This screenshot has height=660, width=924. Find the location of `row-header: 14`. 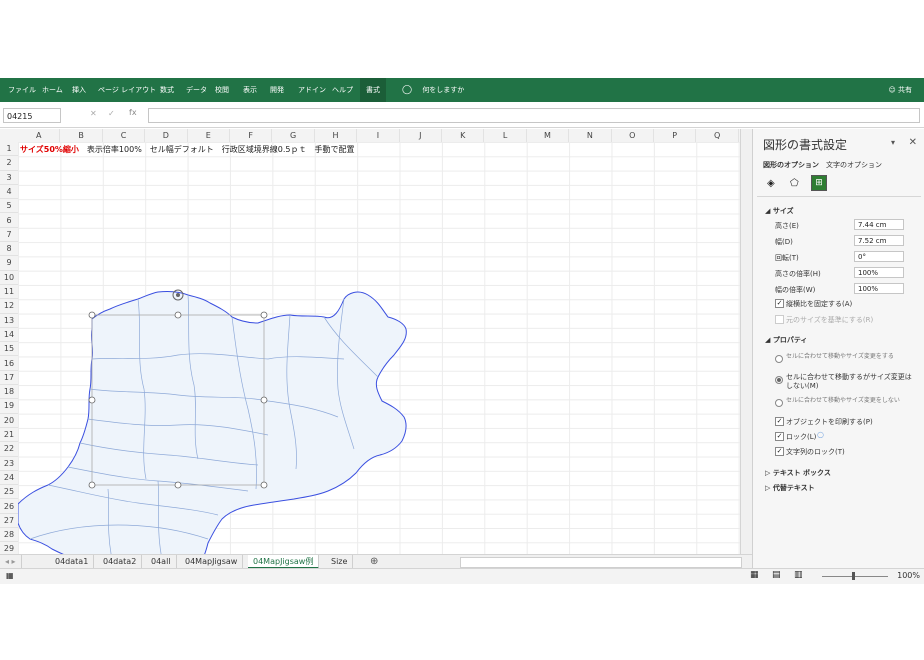

row-header: 14 is located at coordinates (9, 335).